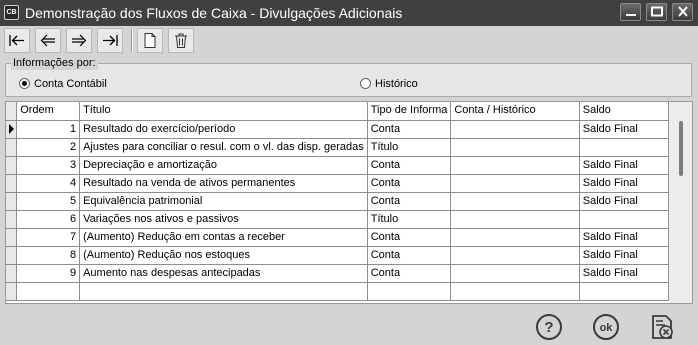  Describe the element at coordinates (681, 148) in the screenshot. I see `scrollbar-thumb` at that location.